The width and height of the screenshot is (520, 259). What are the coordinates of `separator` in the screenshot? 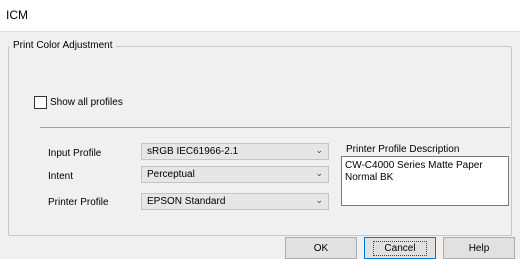 It's located at (275, 127).